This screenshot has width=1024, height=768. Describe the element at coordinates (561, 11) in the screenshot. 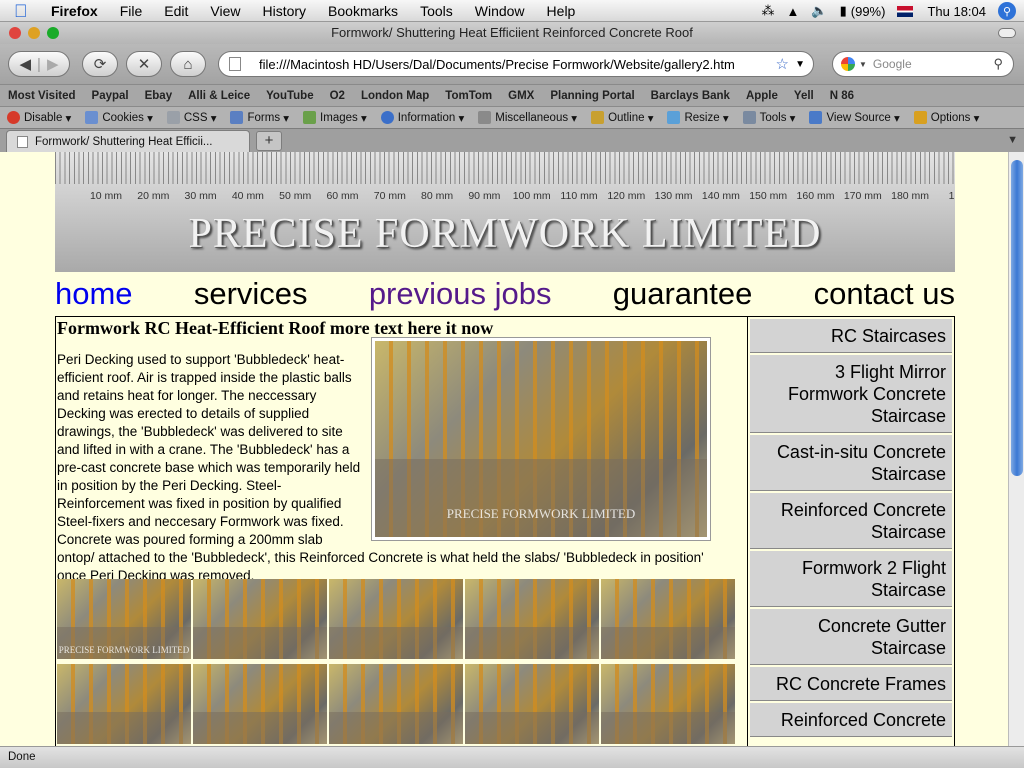

I see `menu-help: Help` at that location.